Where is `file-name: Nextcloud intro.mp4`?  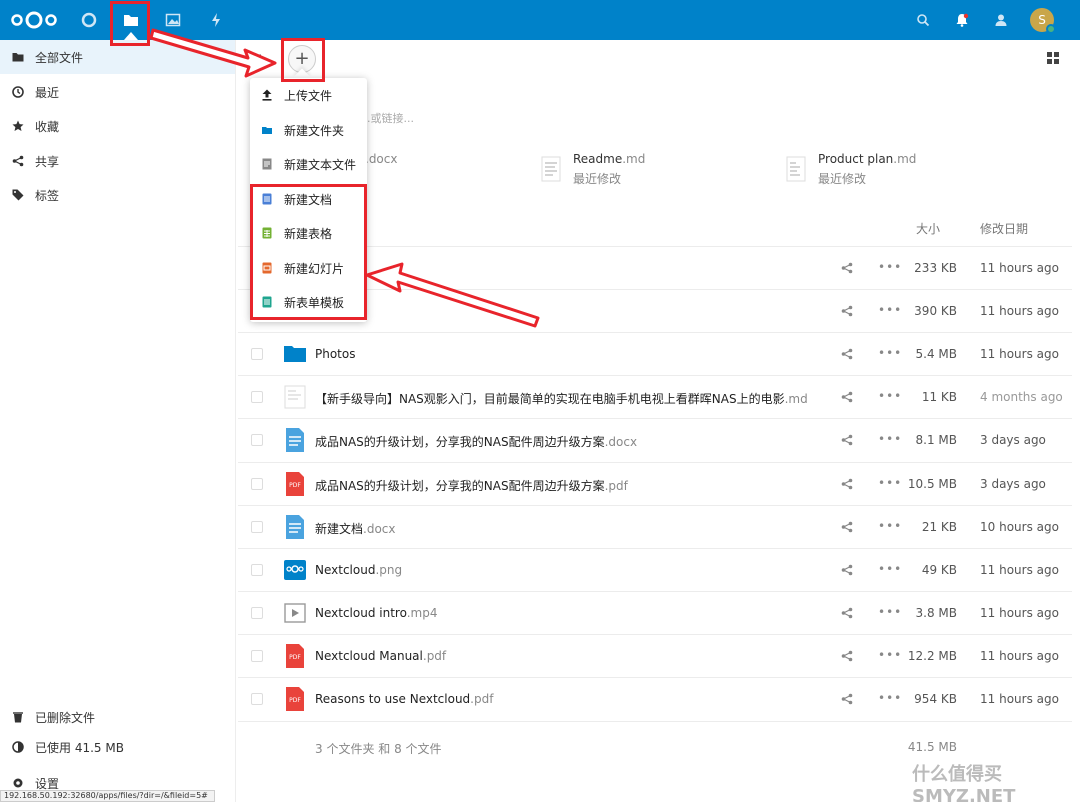 file-name: Nextcloud intro.mp4 is located at coordinates (376, 613).